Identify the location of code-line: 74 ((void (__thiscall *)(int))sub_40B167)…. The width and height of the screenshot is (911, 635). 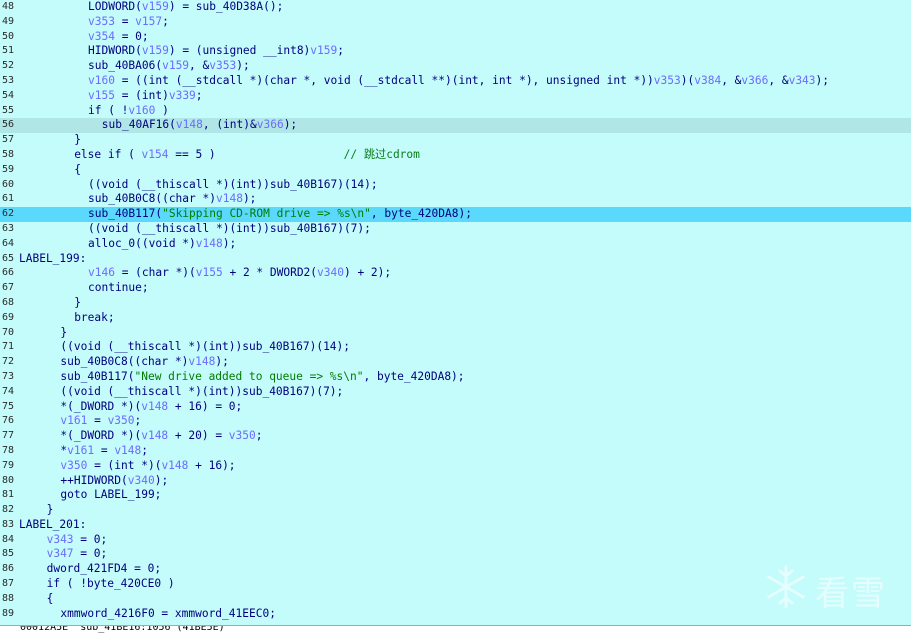
(455, 392).